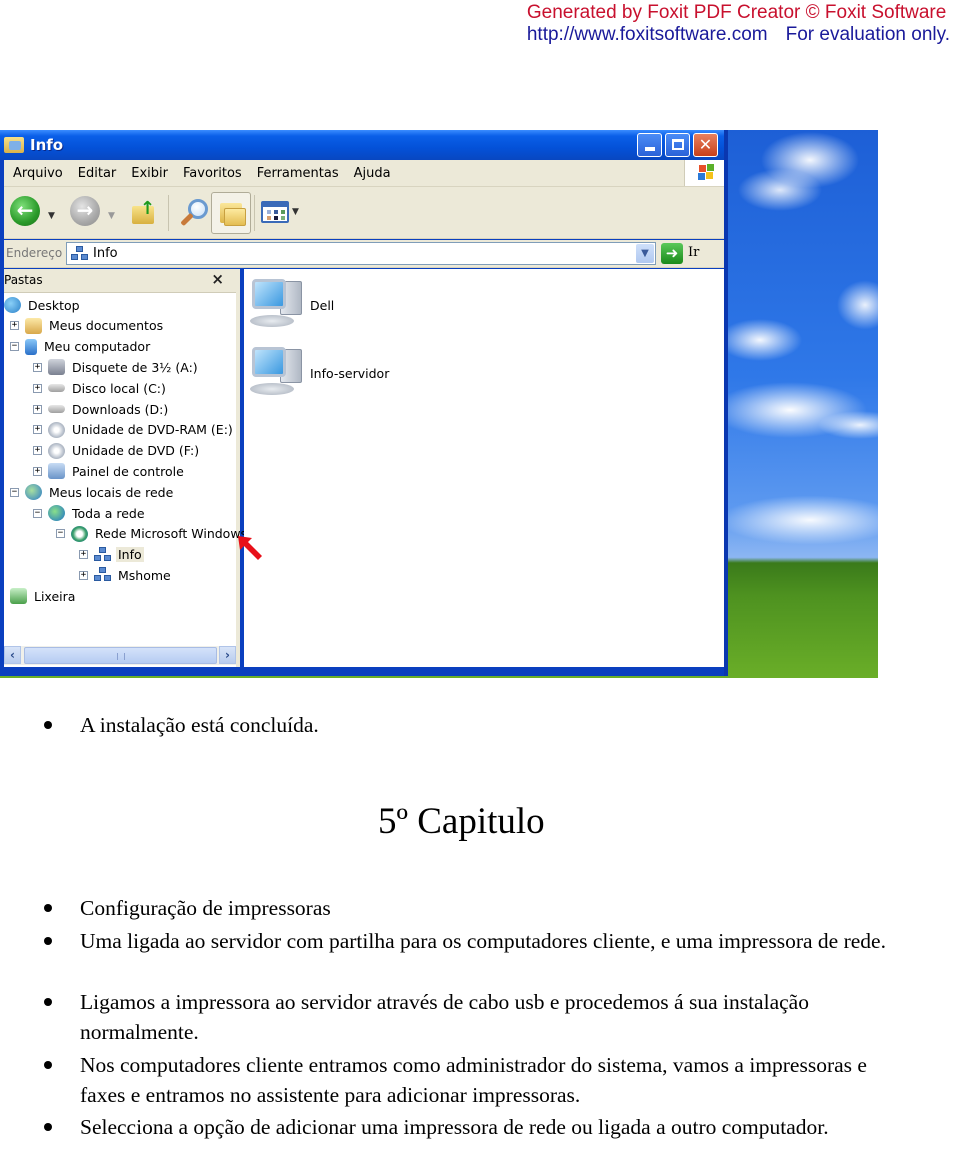 The width and height of the screenshot is (960, 1174). Describe the element at coordinates (195, 214) in the screenshot. I see `search-button` at that location.